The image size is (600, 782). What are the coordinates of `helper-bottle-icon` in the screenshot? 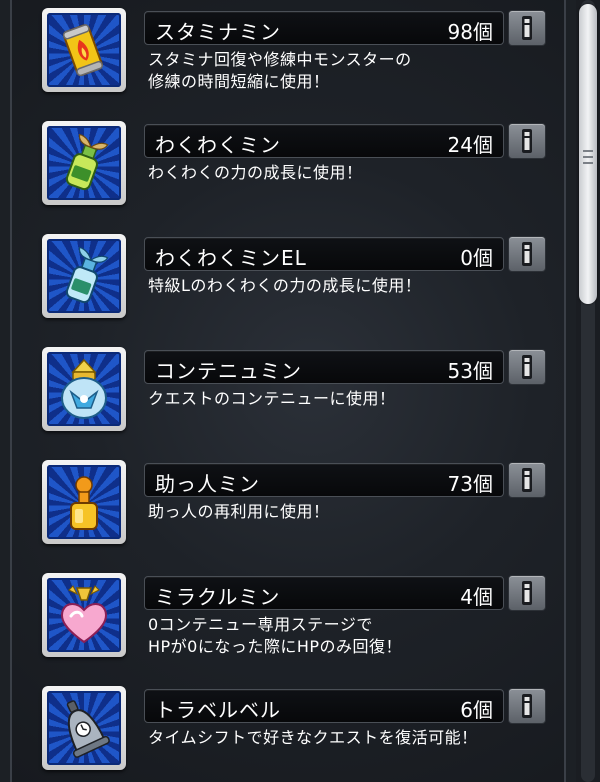 It's located at (84, 503).